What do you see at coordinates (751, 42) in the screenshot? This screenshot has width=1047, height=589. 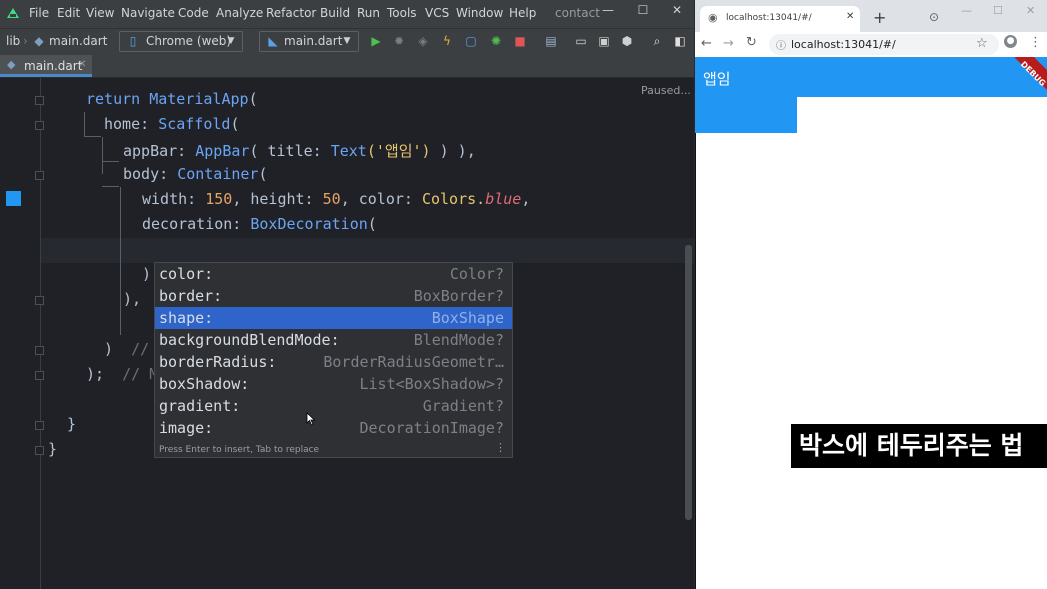 I see `reload-icon: ↻` at bounding box center [751, 42].